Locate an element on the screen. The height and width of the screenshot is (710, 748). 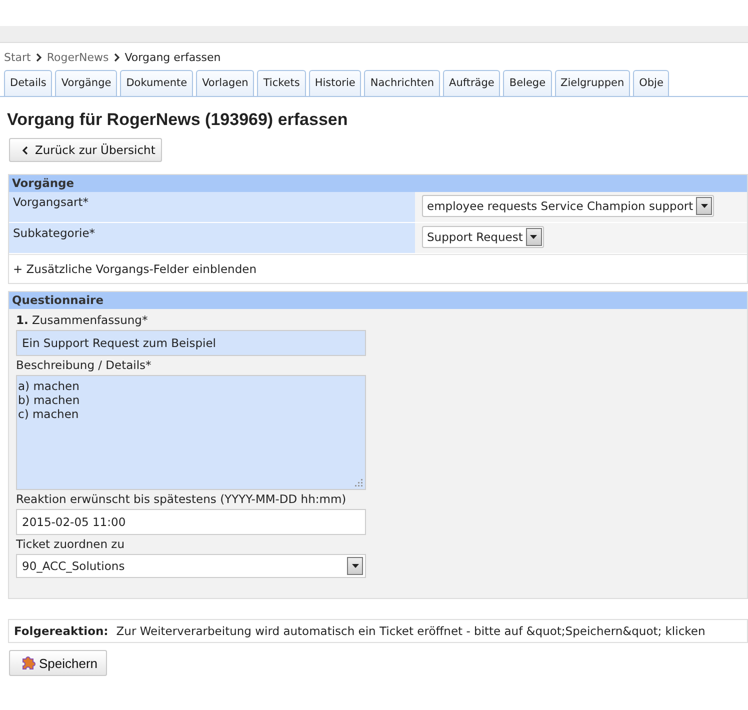
tab: Obje is located at coordinates (651, 83).